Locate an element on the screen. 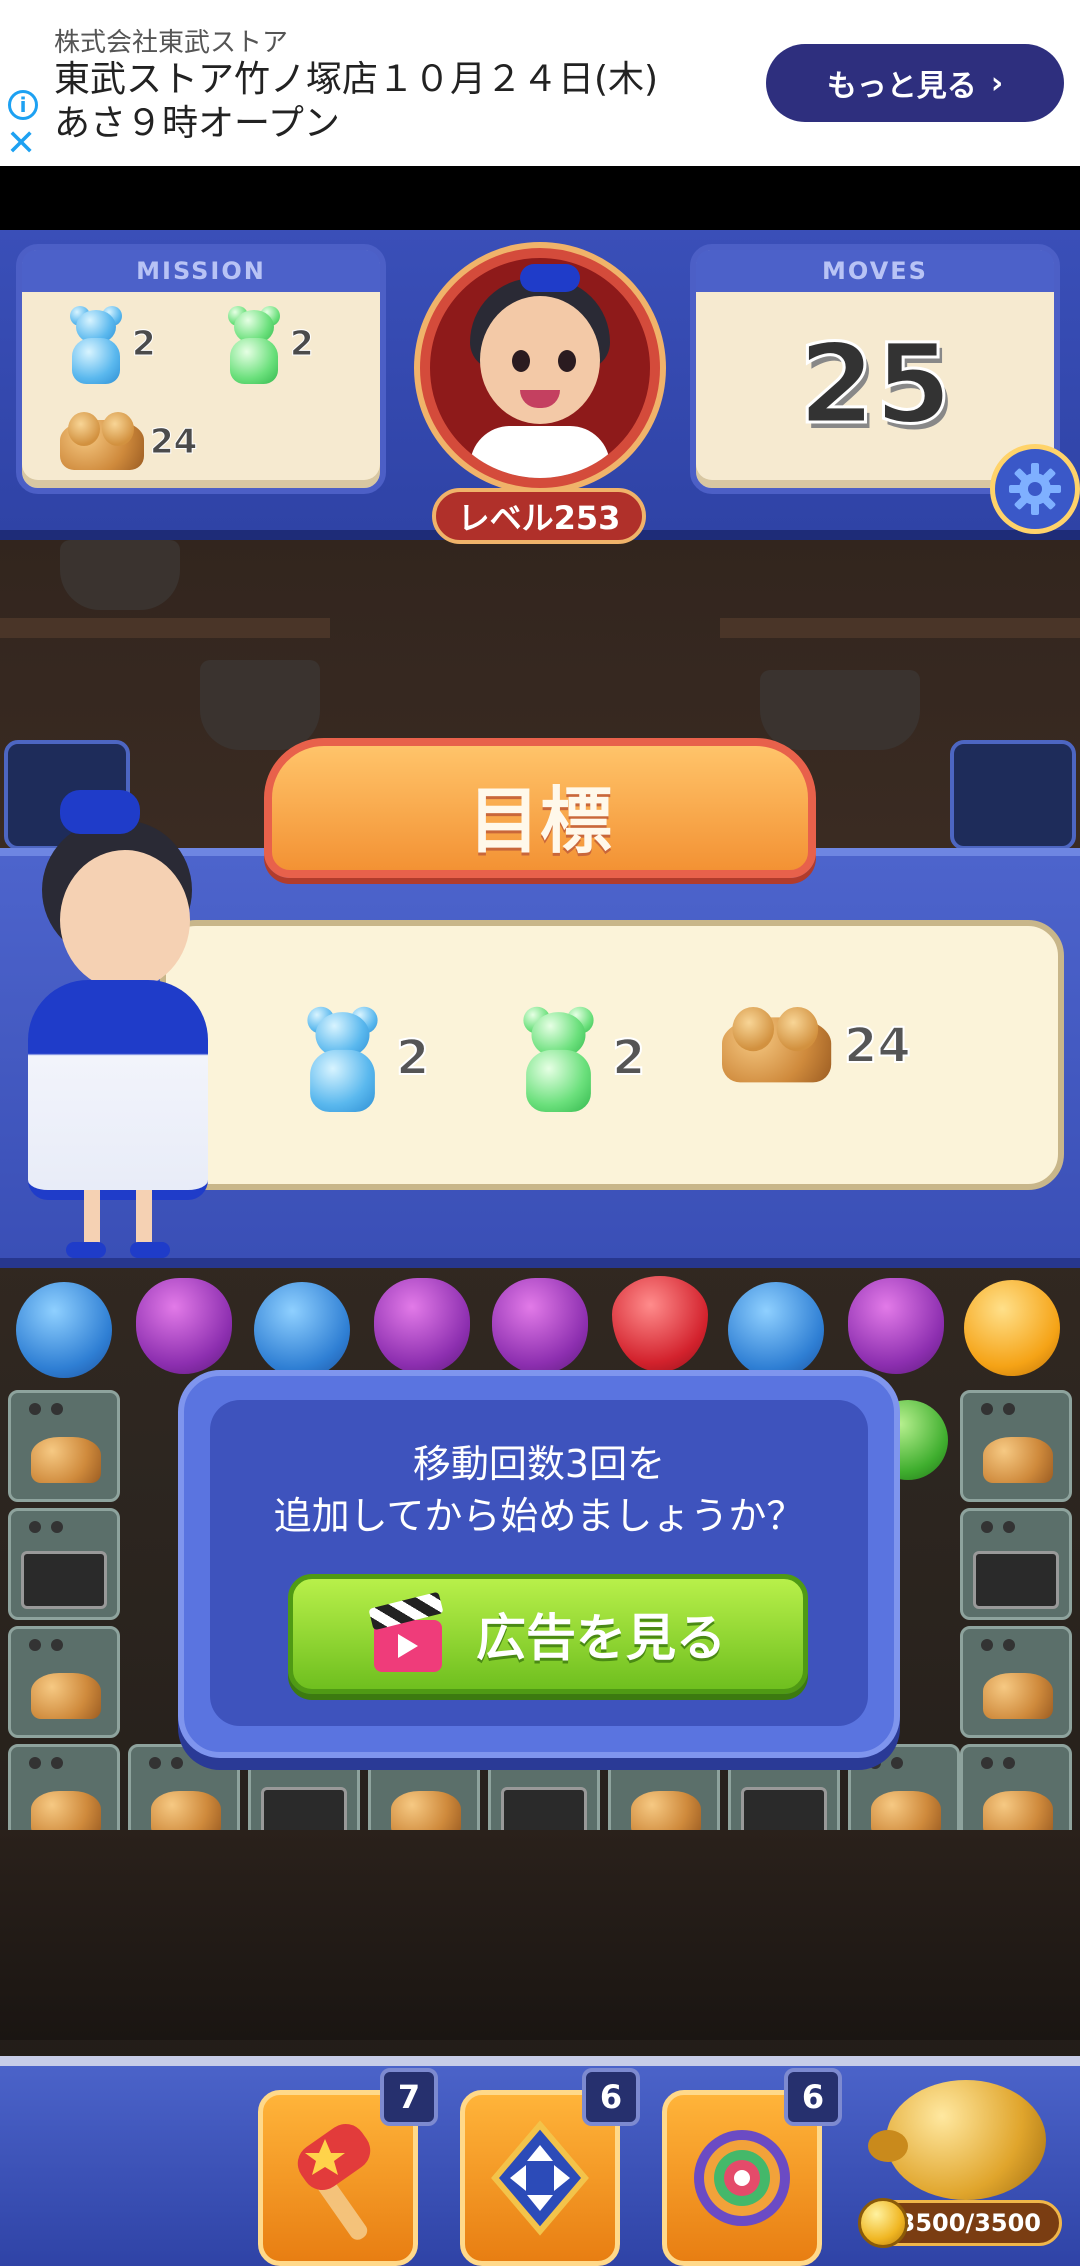 The image size is (1080, 2266). dialog-message: 移動回数3回を 追加してから始めましょうか？ is located at coordinates (539, 1490).